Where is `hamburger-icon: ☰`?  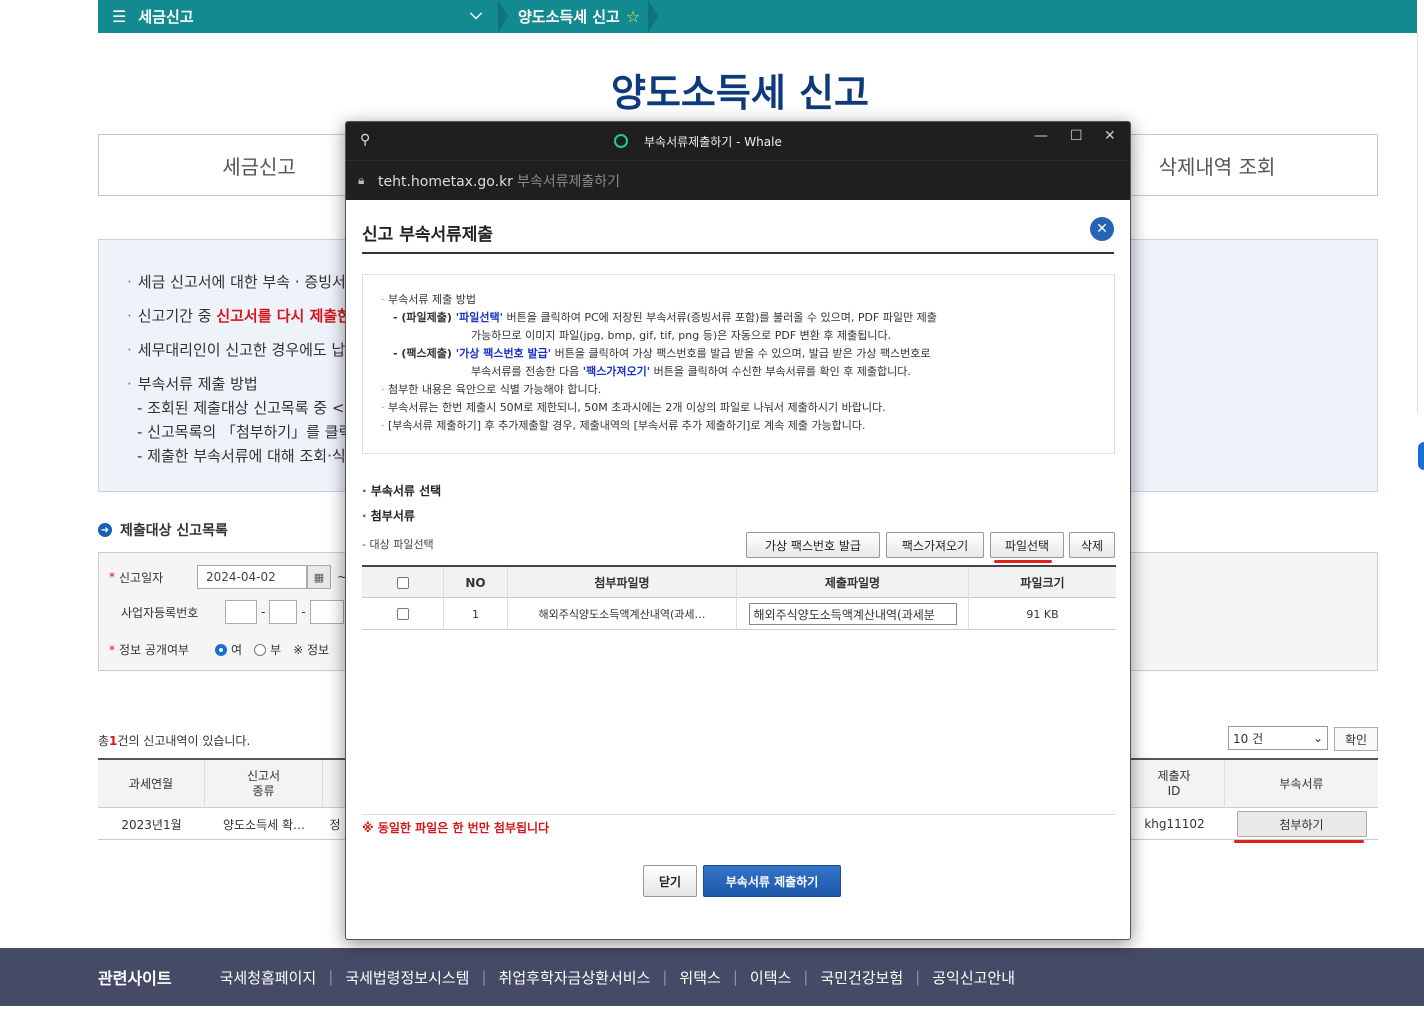
hamburger-icon: ☰ is located at coordinates (119, 16).